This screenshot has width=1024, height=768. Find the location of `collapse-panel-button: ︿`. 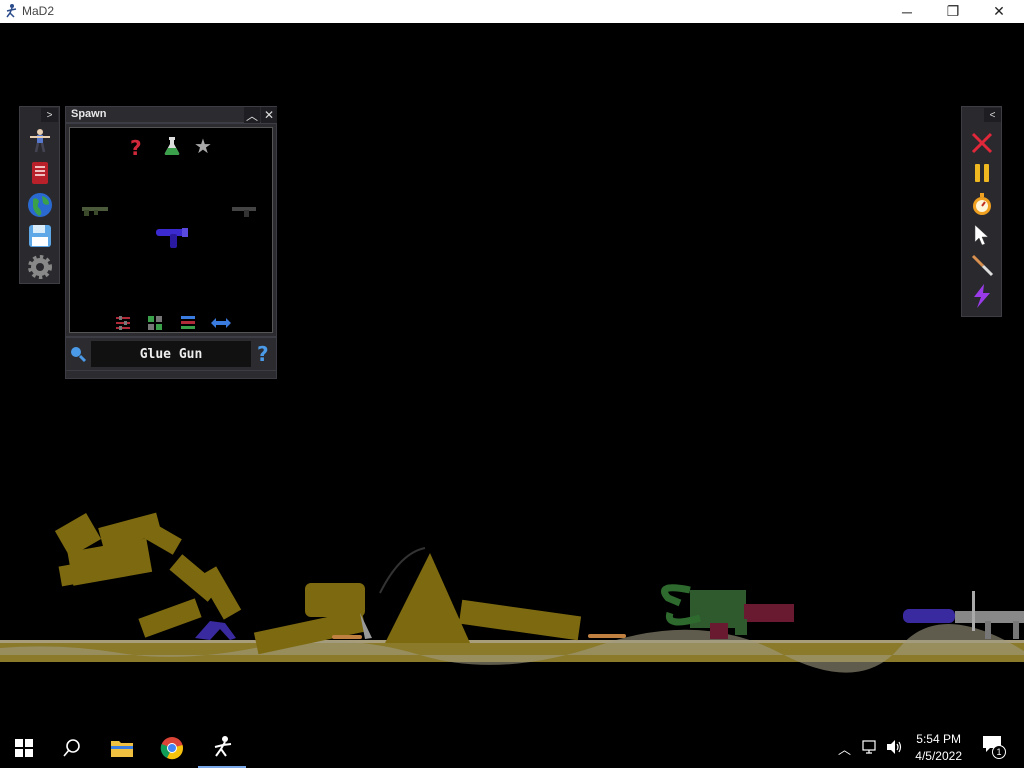

collapse-panel-button: ︿ is located at coordinates (252, 115).